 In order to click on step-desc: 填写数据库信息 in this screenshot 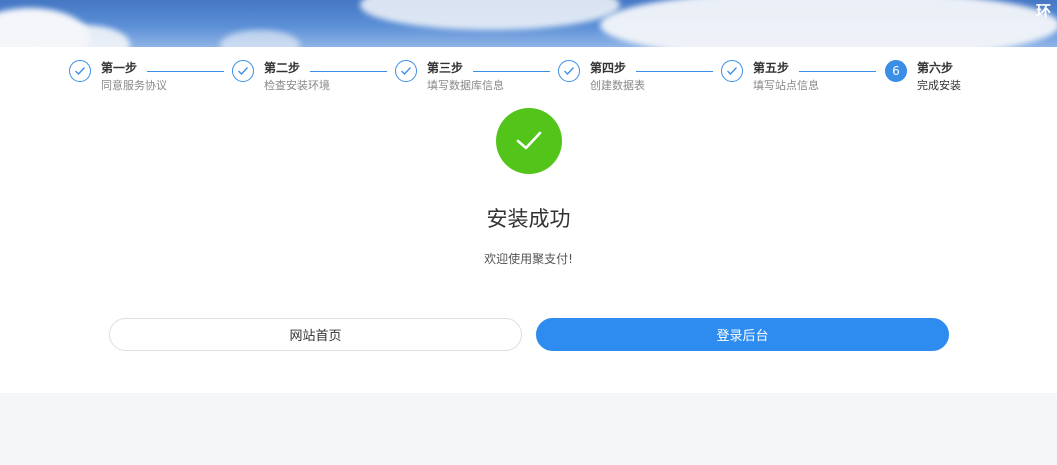, I will do `click(465, 85)`.